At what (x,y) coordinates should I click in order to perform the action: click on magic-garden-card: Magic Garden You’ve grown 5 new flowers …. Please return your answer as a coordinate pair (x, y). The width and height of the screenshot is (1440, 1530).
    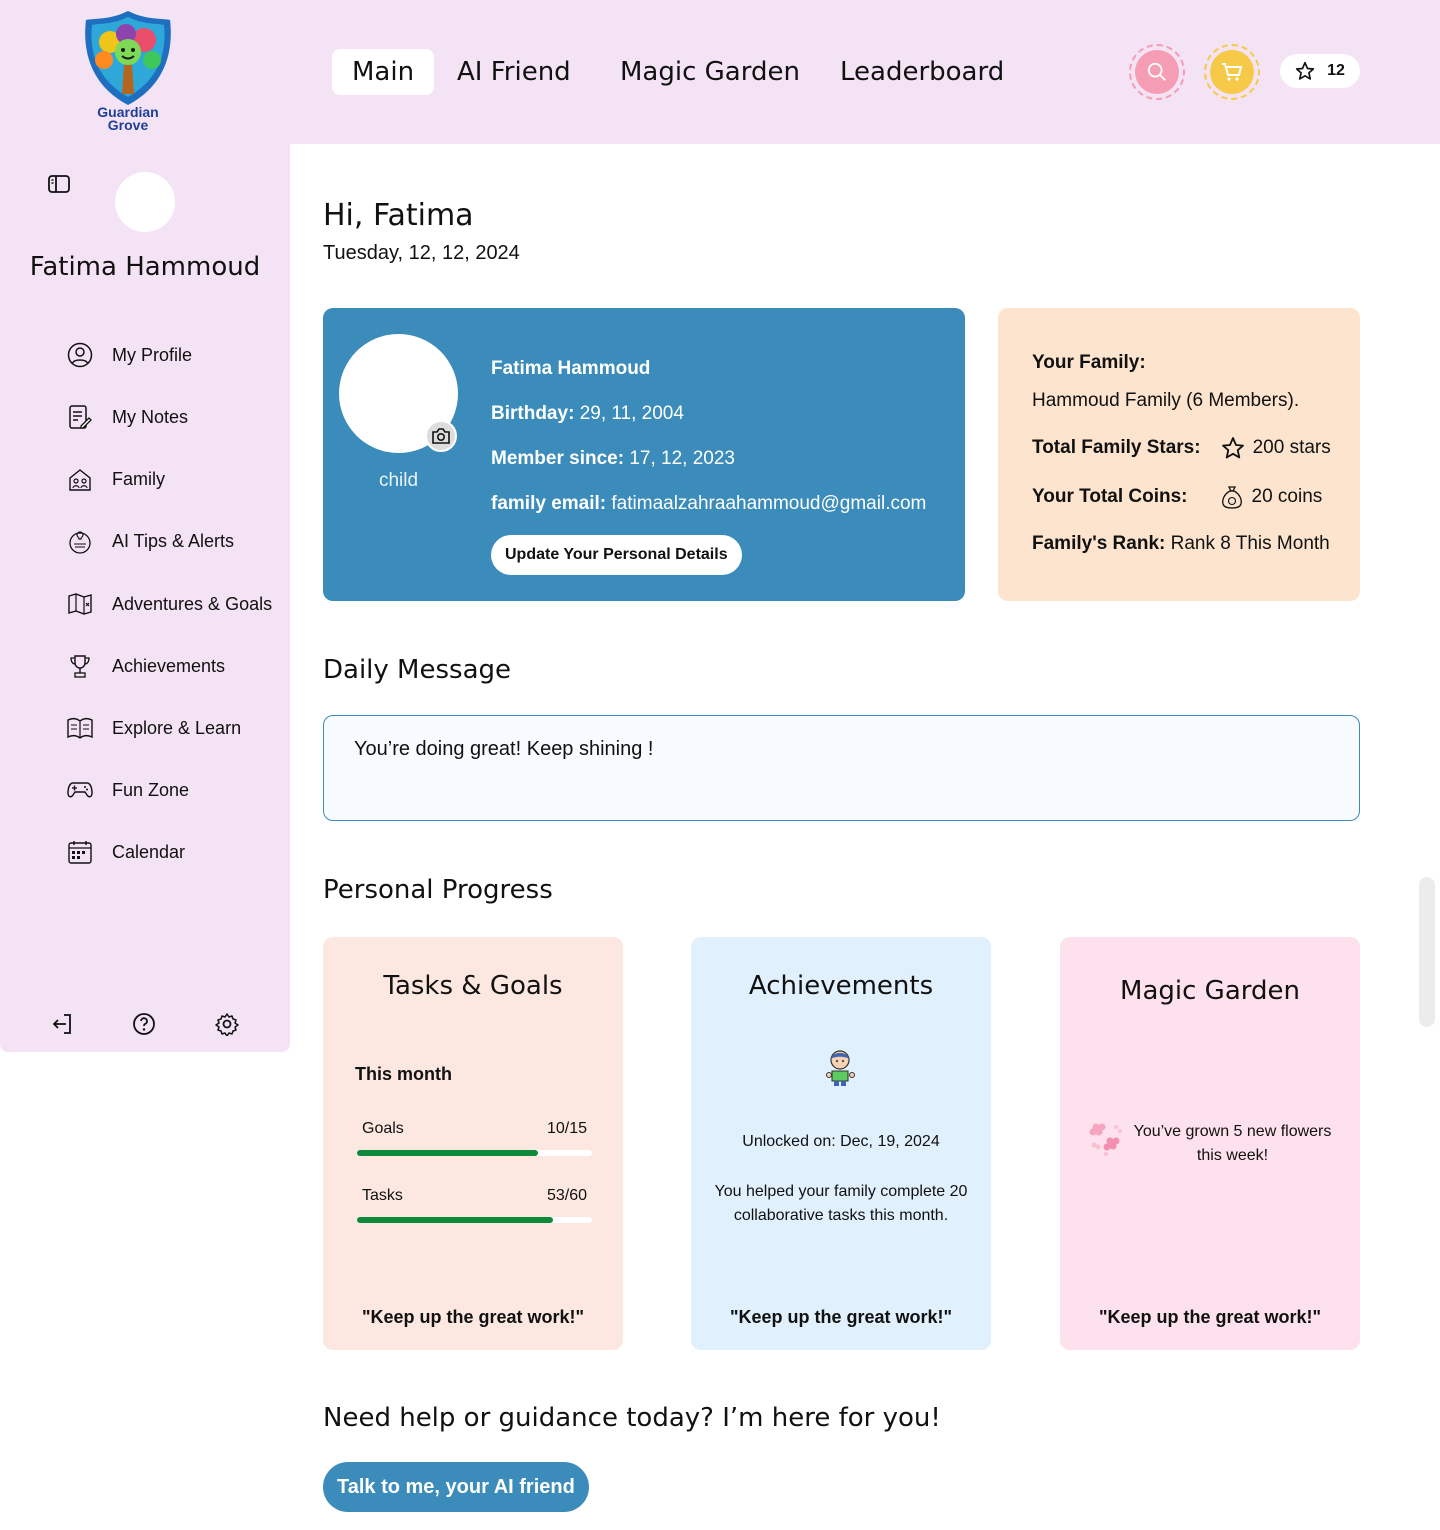
    Looking at the image, I should click on (1210, 1143).